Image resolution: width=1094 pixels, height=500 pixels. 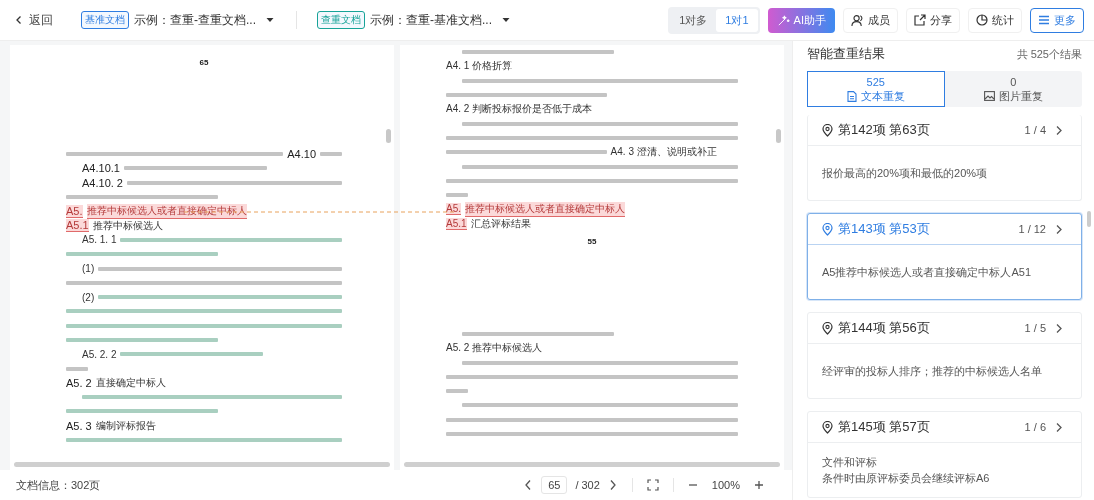 What do you see at coordinates (995, 20) in the screenshot?
I see `stats-button: 统计` at bounding box center [995, 20].